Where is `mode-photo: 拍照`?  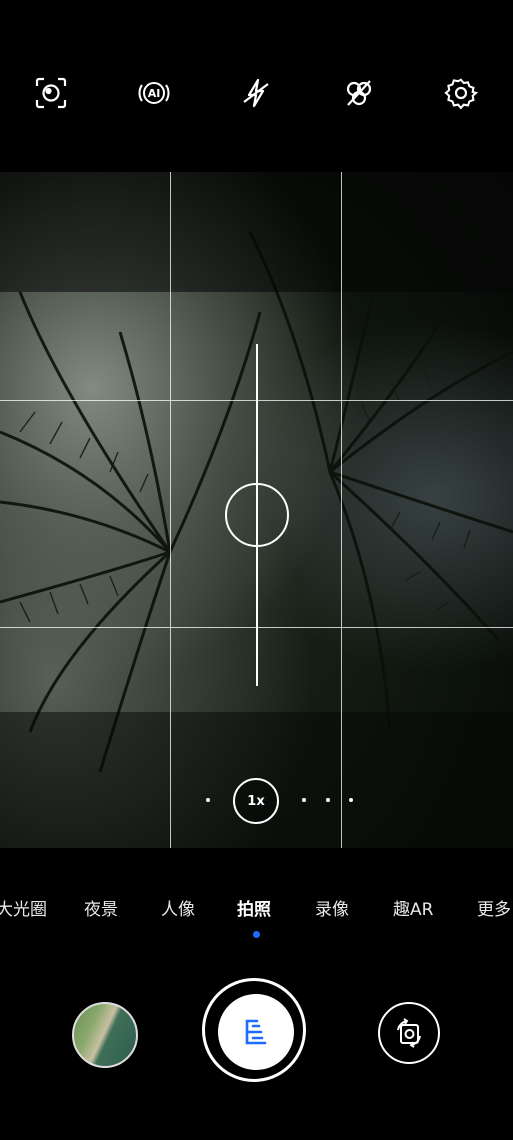 mode-photo: 拍照 is located at coordinates (254, 907).